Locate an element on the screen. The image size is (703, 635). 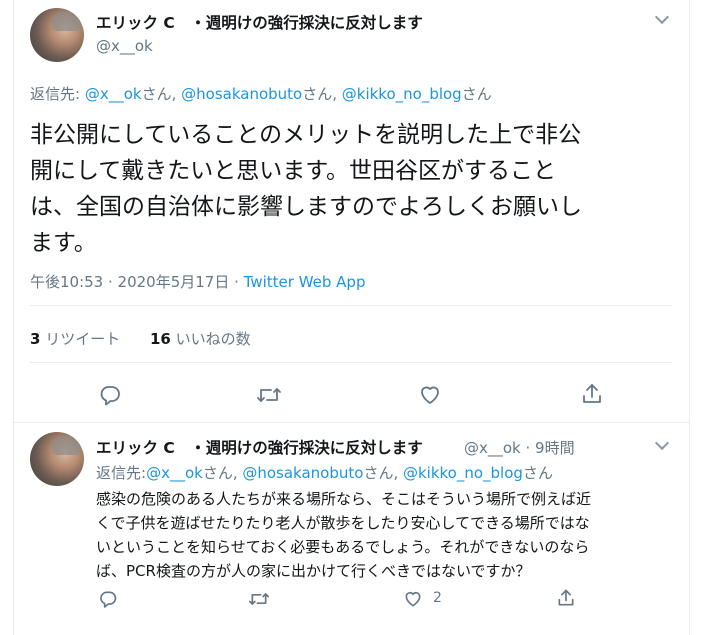
tweet-text-line: ば、PCR検査の方が人の家に出かけて行くべきではないですか？ is located at coordinates (313, 571).